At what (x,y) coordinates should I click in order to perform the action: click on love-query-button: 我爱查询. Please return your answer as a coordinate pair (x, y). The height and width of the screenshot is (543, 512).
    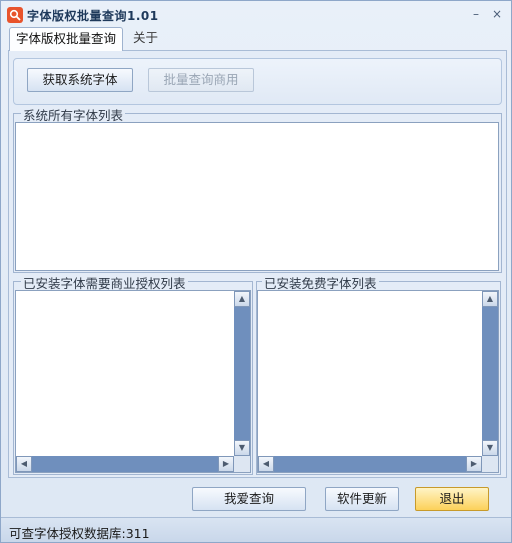
    Looking at the image, I should click on (249, 499).